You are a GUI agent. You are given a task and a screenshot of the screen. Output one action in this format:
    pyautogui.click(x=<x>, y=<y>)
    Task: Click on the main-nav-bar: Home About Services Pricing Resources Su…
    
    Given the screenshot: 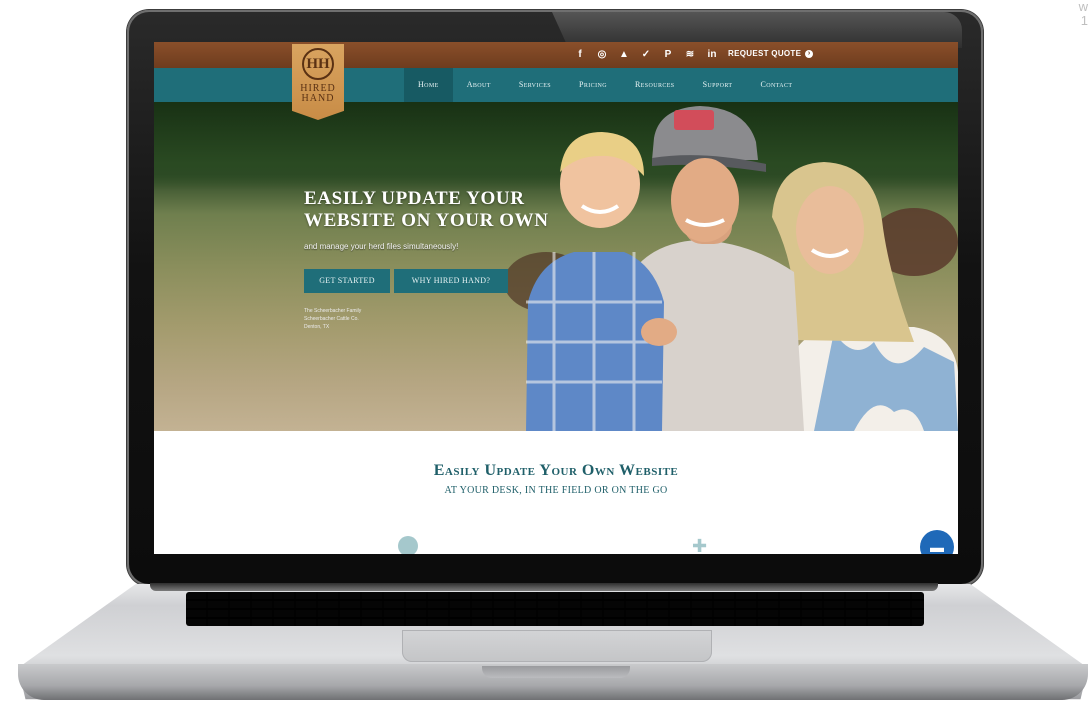 What is the action you would take?
    pyautogui.click(x=556, y=85)
    